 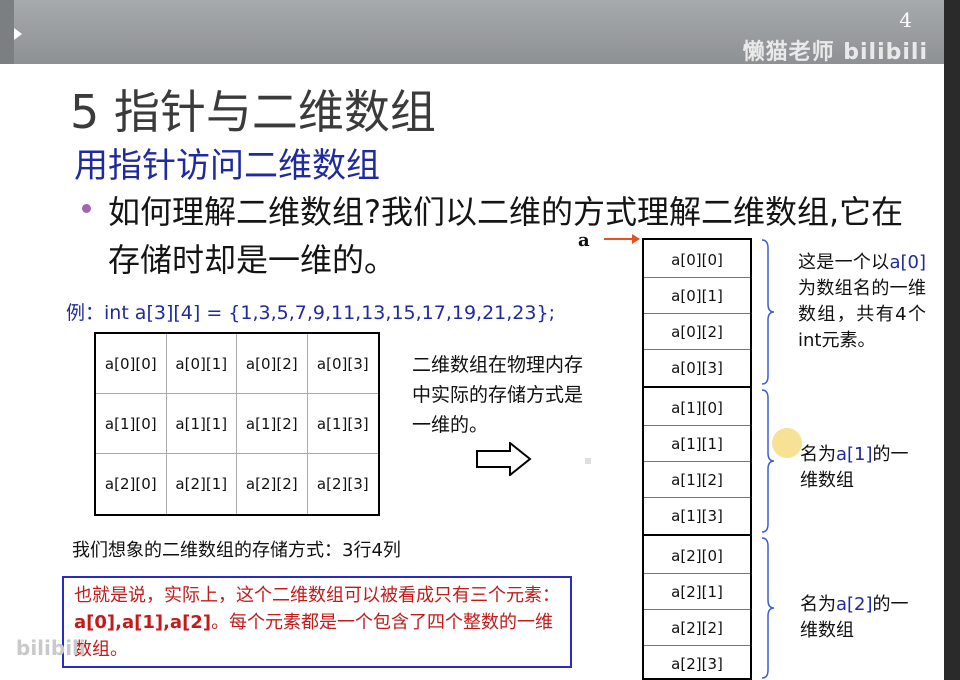 What do you see at coordinates (143, 622) in the screenshot?
I see `explanation-highlight: a[0],a[1],a[2]` at bounding box center [143, 622].